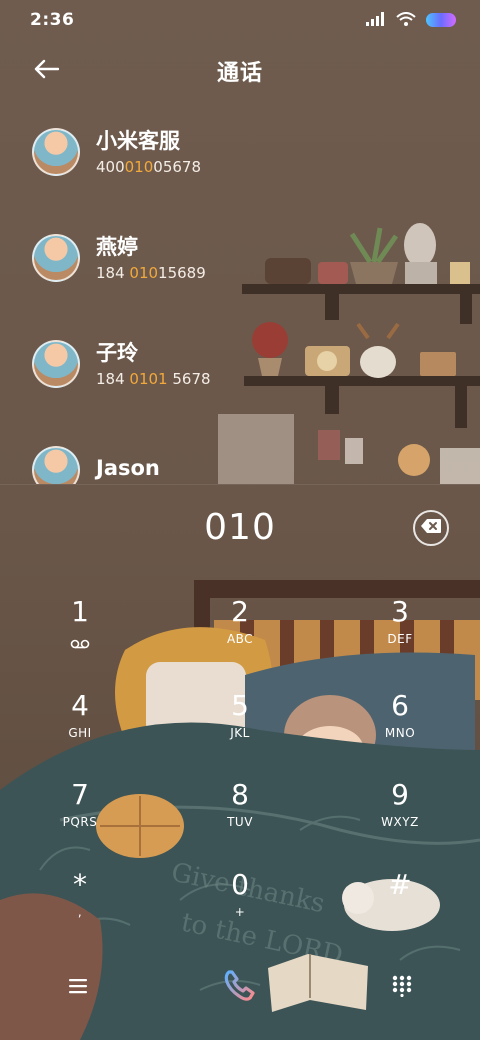 This screenshot has height=1040, width=480. What do you see at coordinates (240, 364) in the screenshot?
I see `contact-item: 子玲 184 0101 5678` at bounding box center [240, 364].